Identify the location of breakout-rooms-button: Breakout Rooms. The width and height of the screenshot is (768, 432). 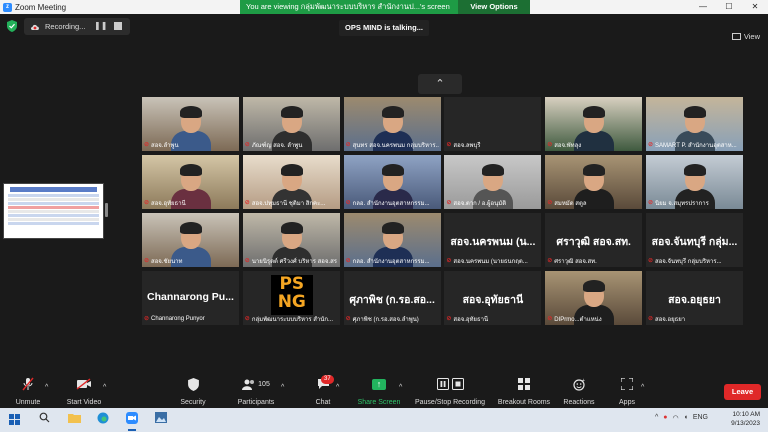
(524, 391).